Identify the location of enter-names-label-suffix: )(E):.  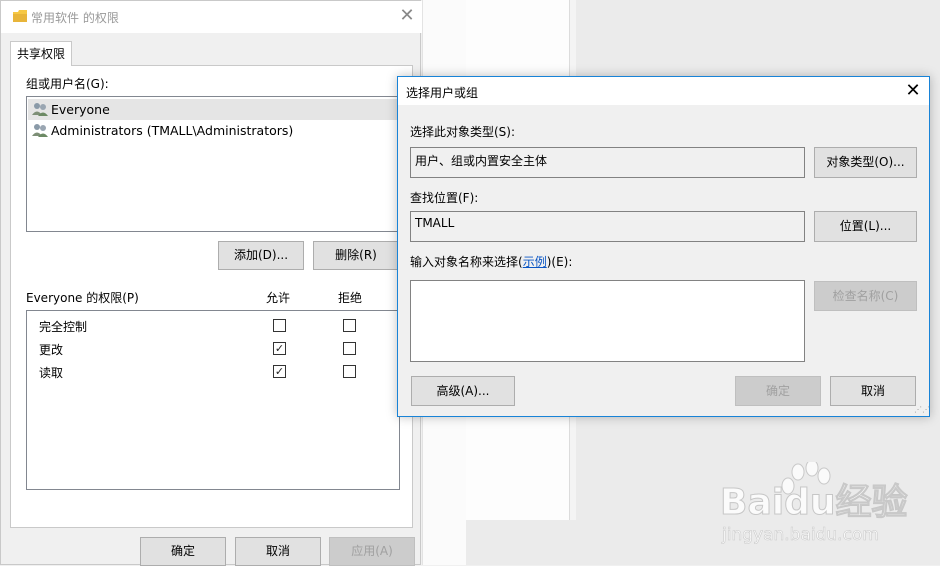
(559, 262).